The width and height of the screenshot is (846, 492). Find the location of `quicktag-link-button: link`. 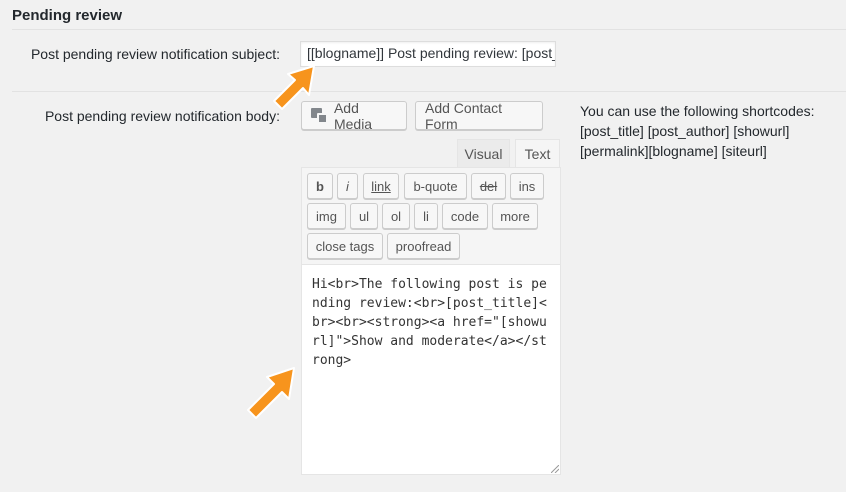

quicktag-link-button: link is located at coordinates (381, 186).